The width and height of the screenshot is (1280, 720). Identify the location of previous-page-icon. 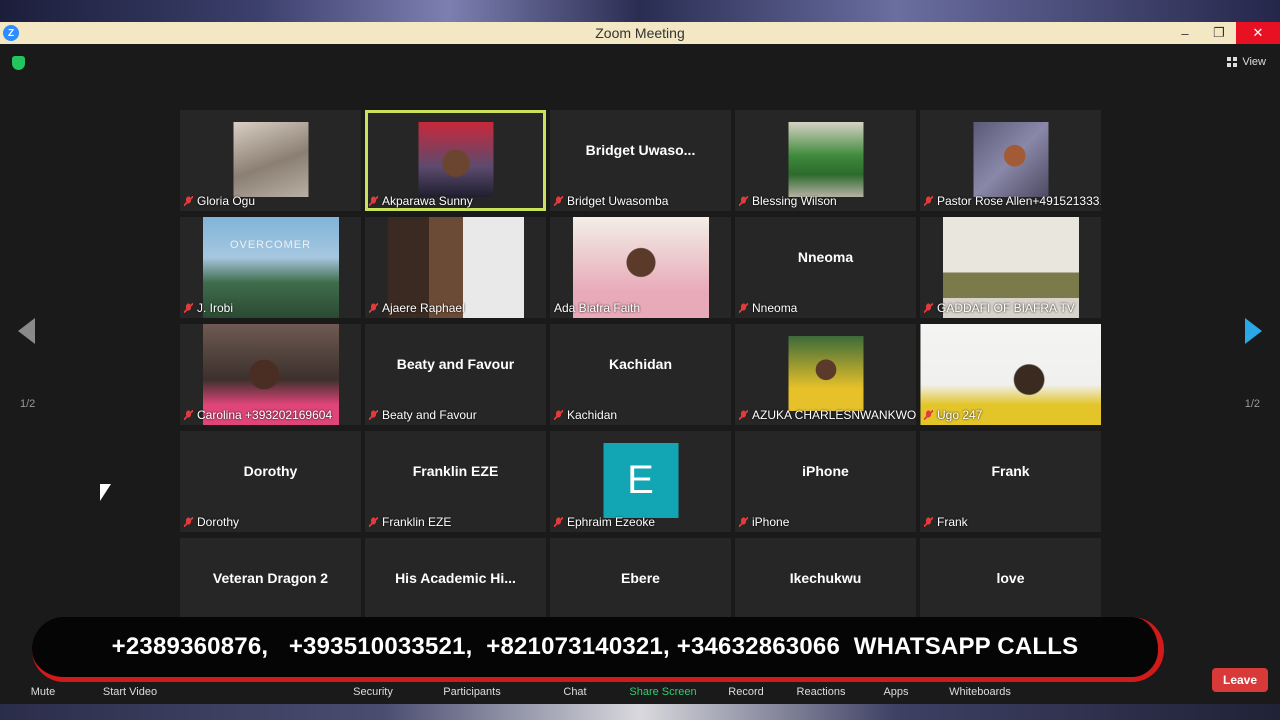
(26, 331).